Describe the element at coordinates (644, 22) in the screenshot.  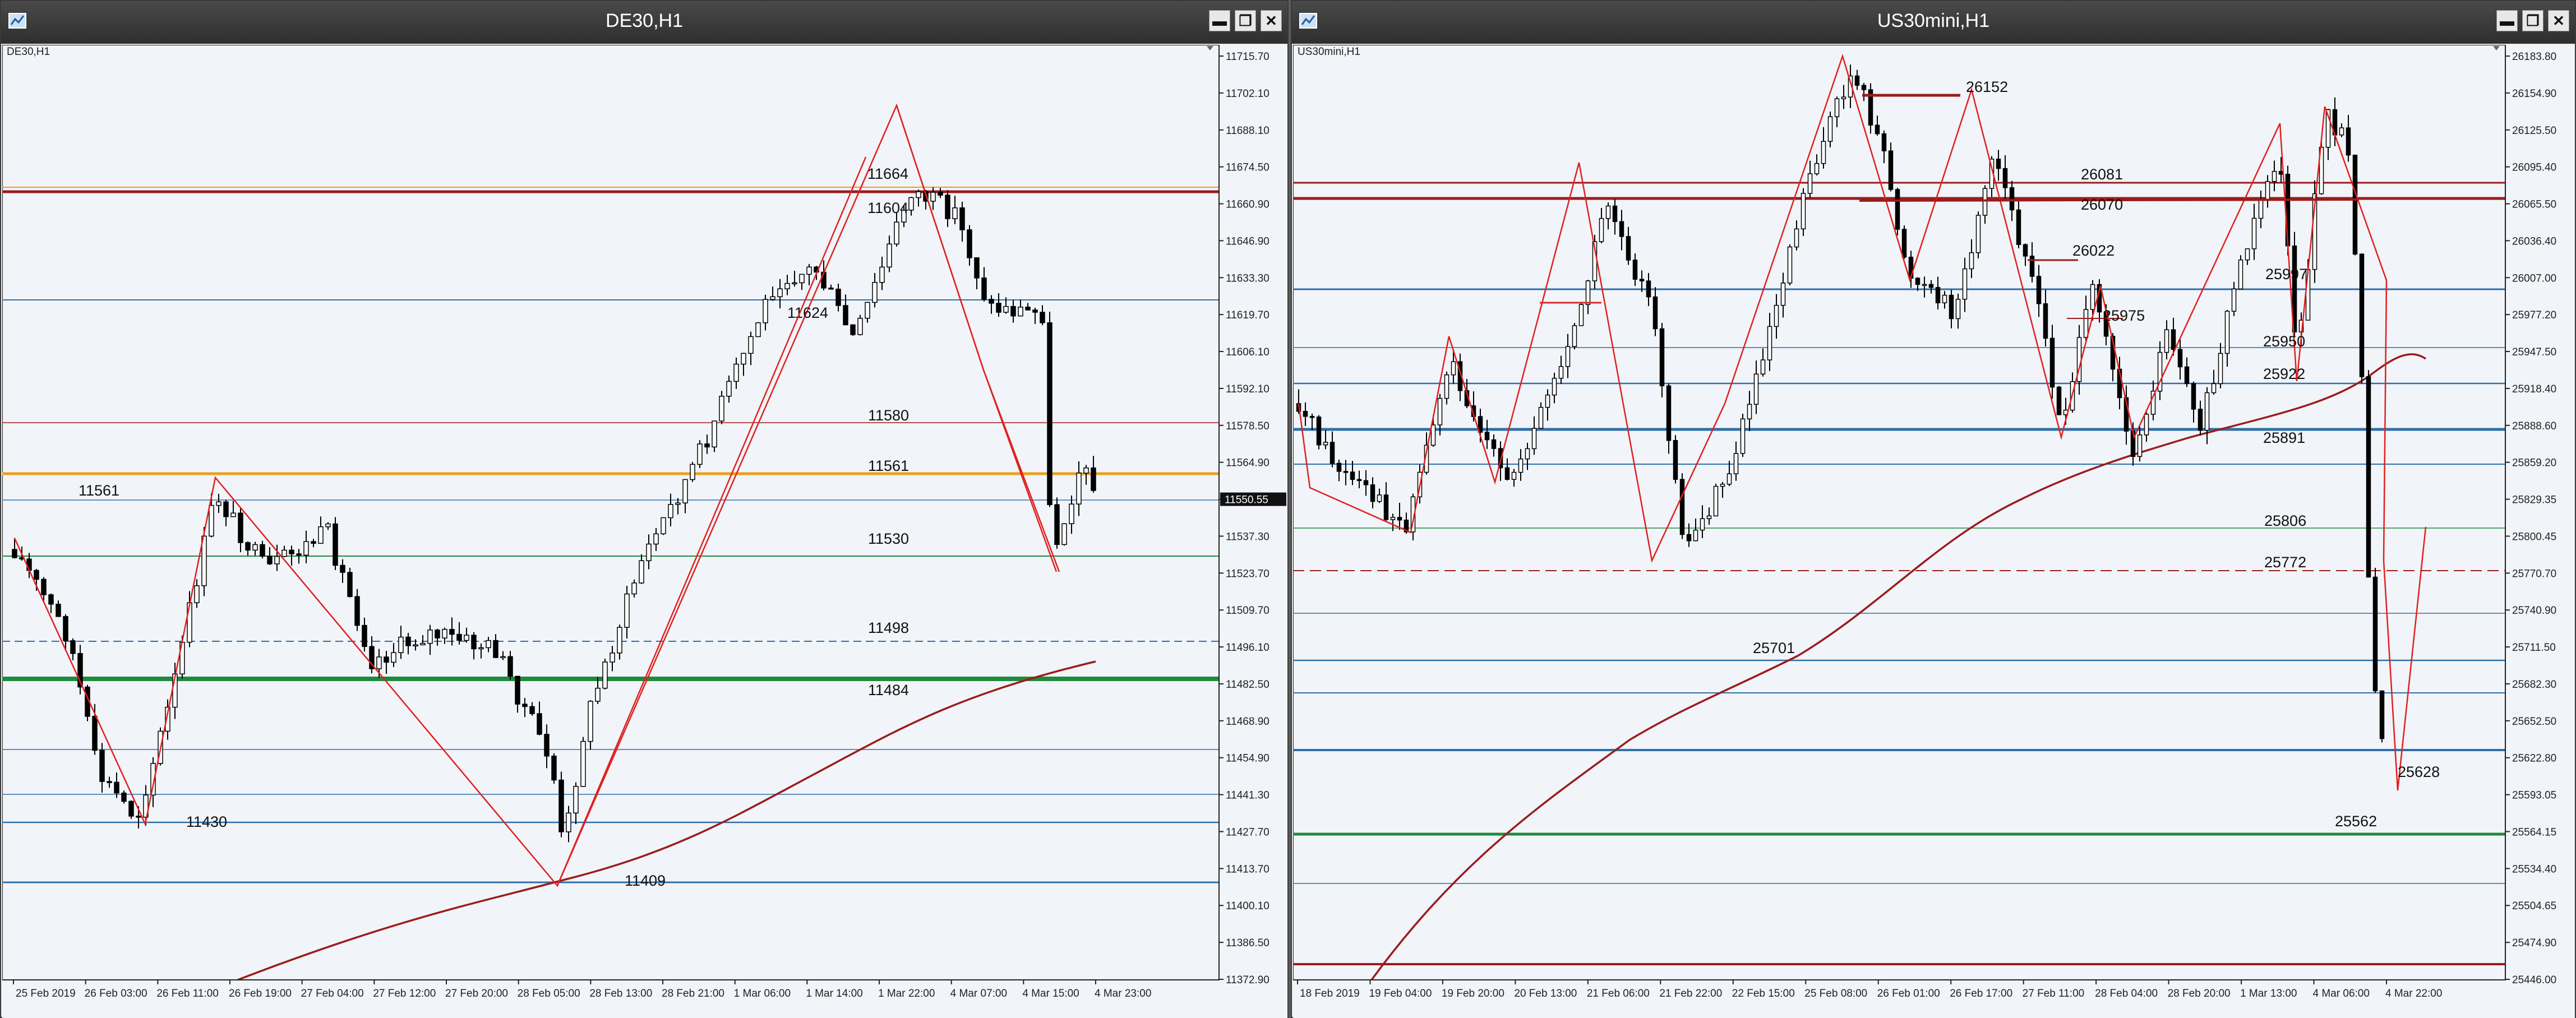
I see `window-titlebar: DE30,H1 ▬ ❐ ✕` at that location.